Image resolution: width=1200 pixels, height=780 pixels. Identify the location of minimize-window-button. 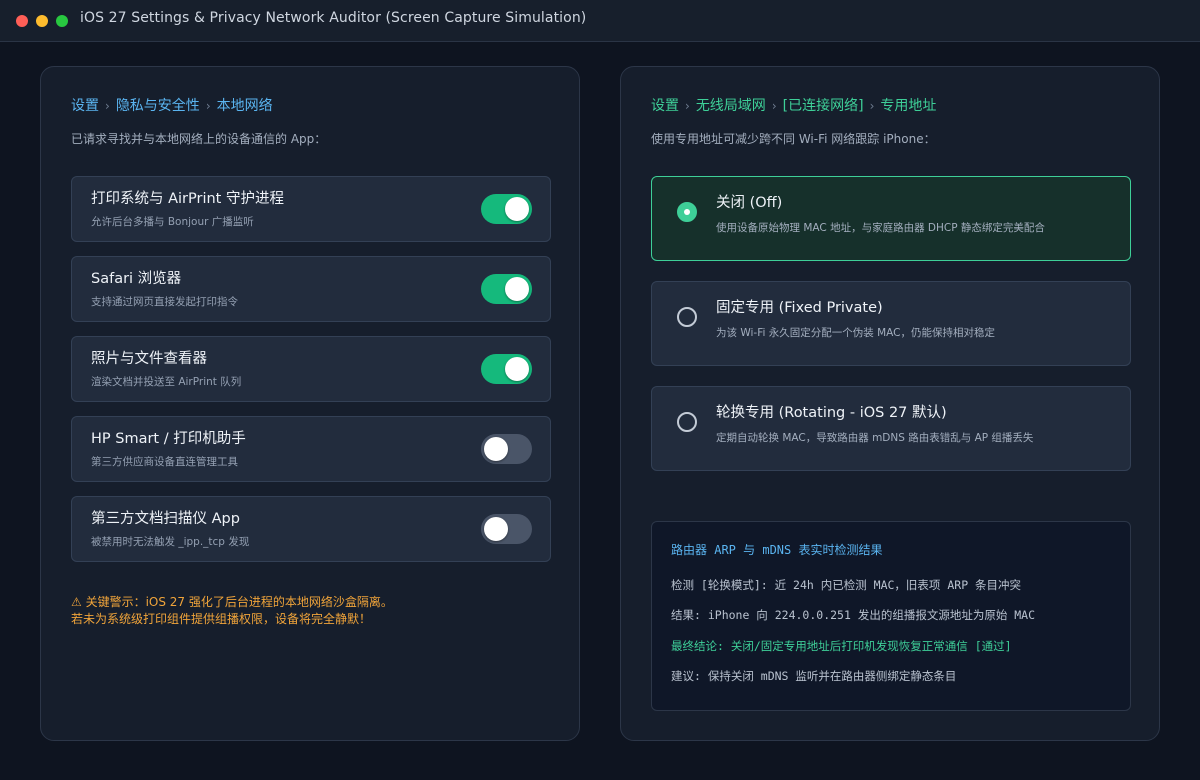
(42, 21).